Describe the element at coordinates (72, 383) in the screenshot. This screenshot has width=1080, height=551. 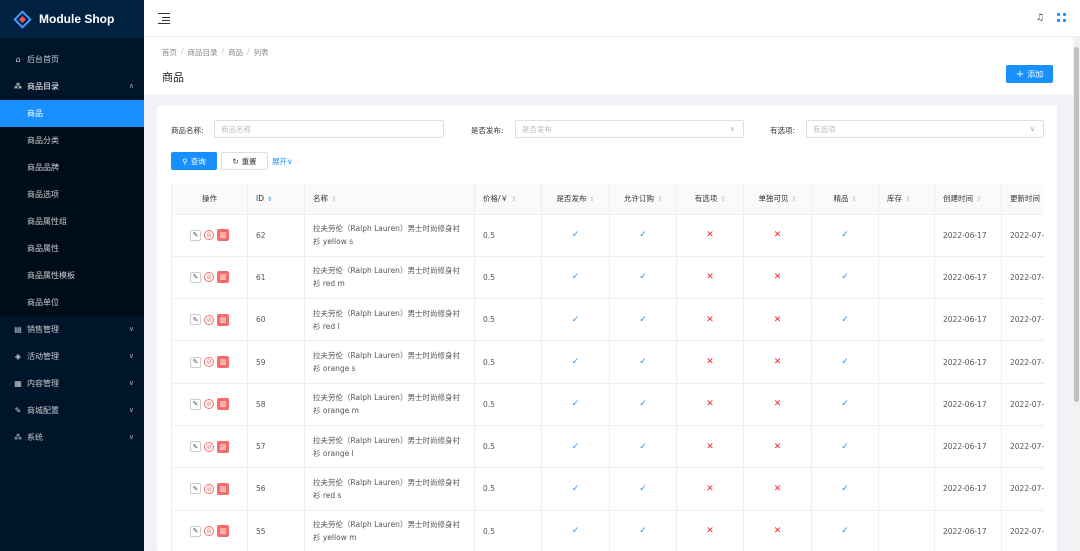
I see `sidebar-item-4: ▦ 内容管理 ∨` at that location.